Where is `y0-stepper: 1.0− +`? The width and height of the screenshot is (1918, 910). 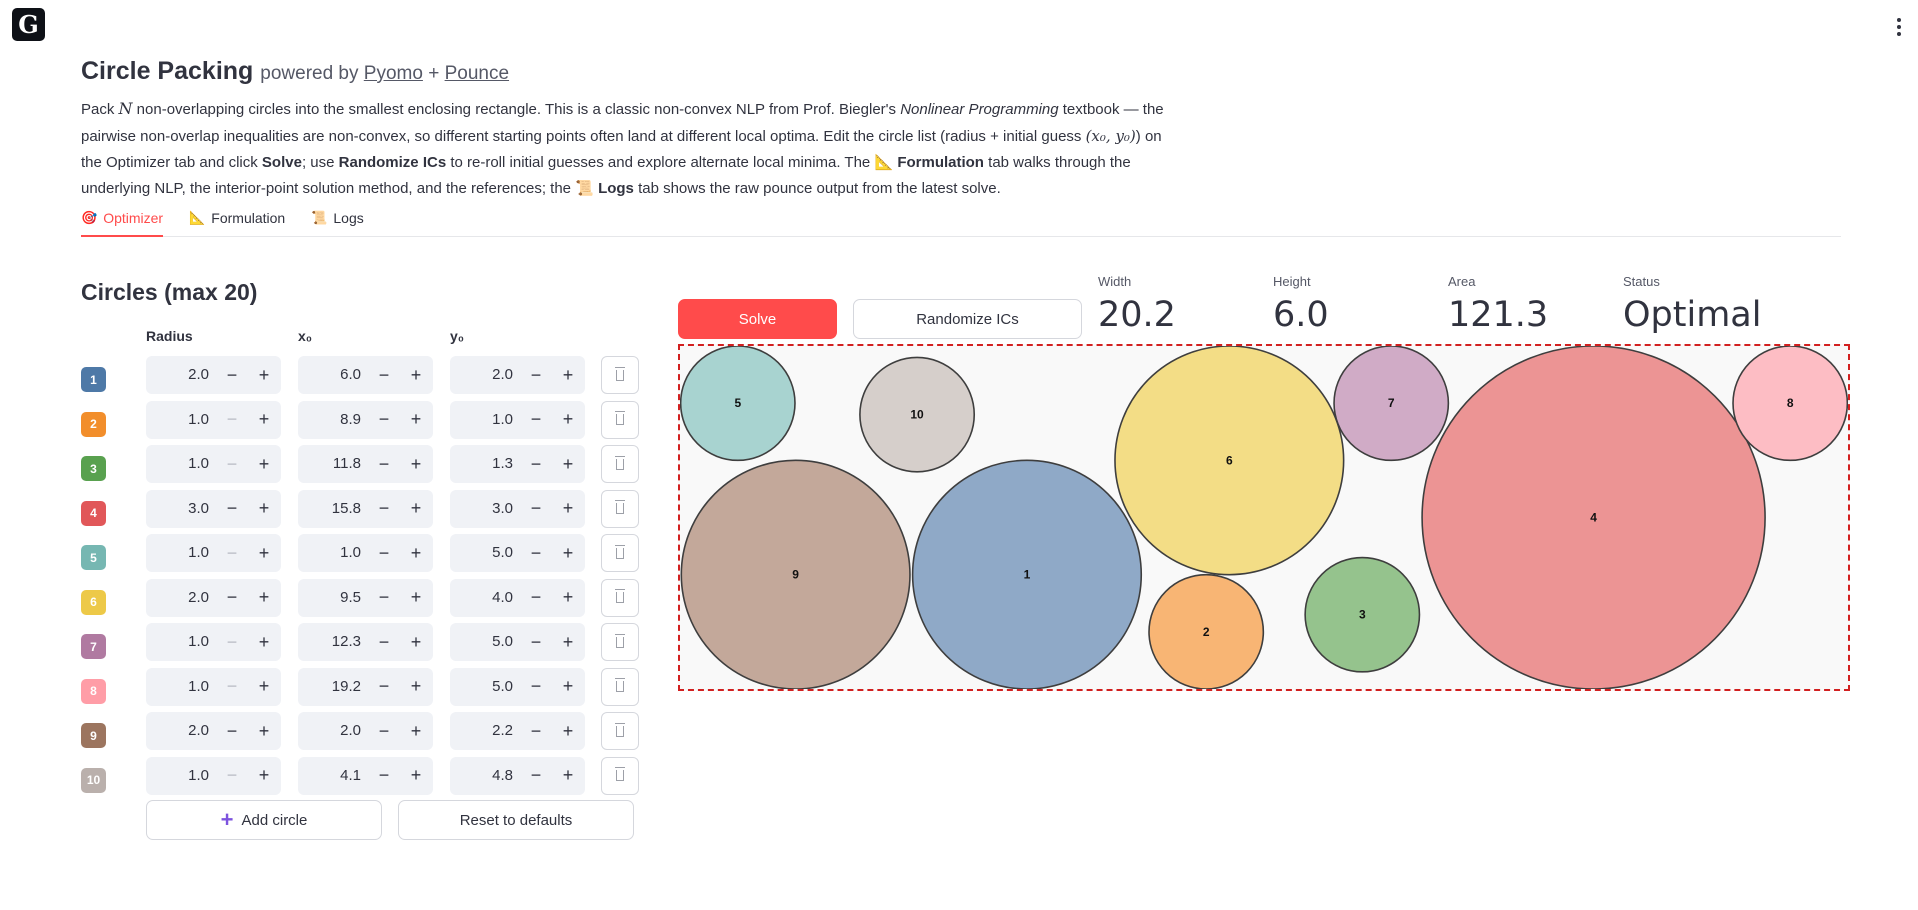
y0-stepper: 1.0− + is located at coordinates (517, 419).